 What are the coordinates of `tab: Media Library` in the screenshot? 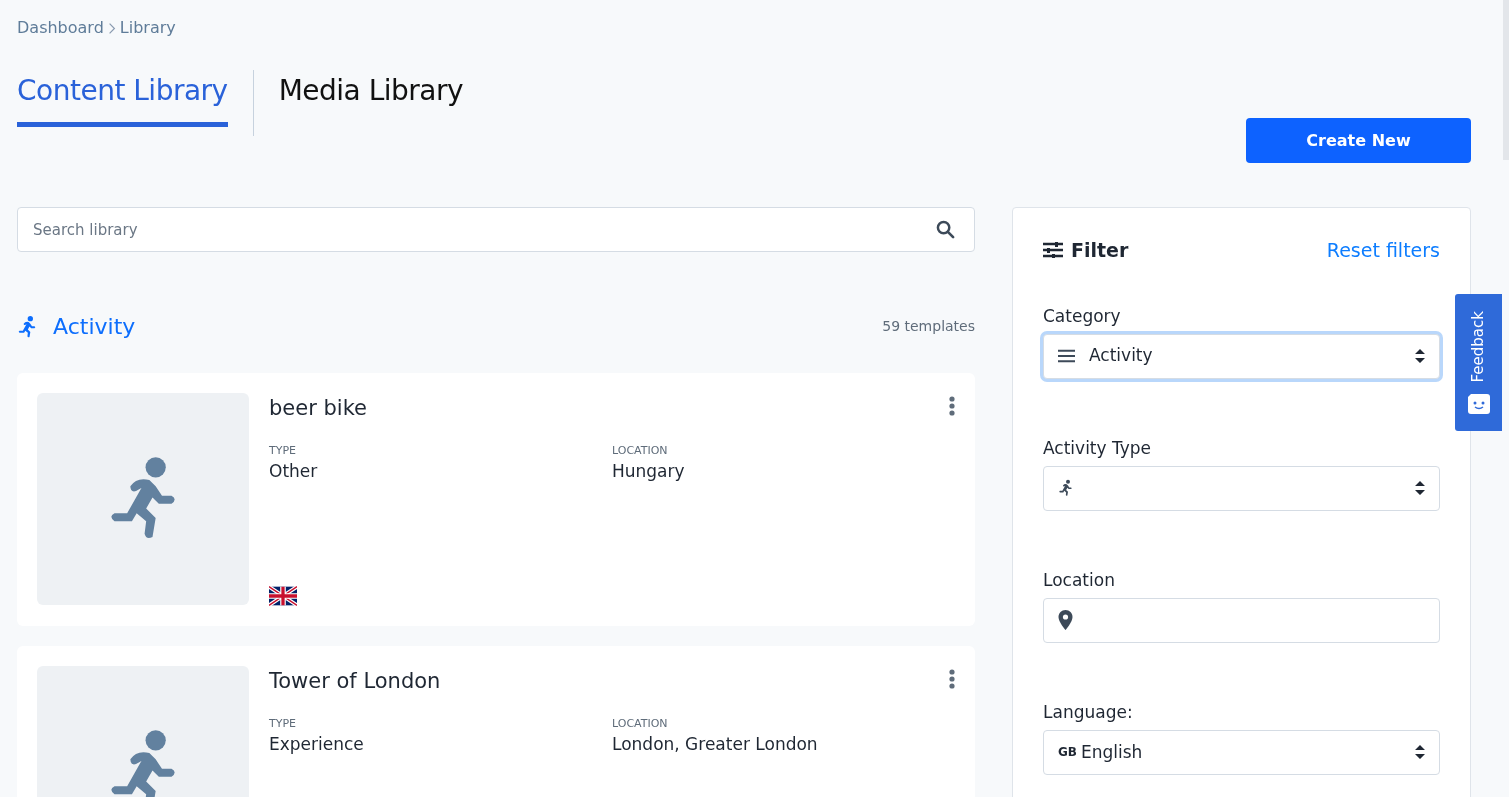 It's located at (371, 98).